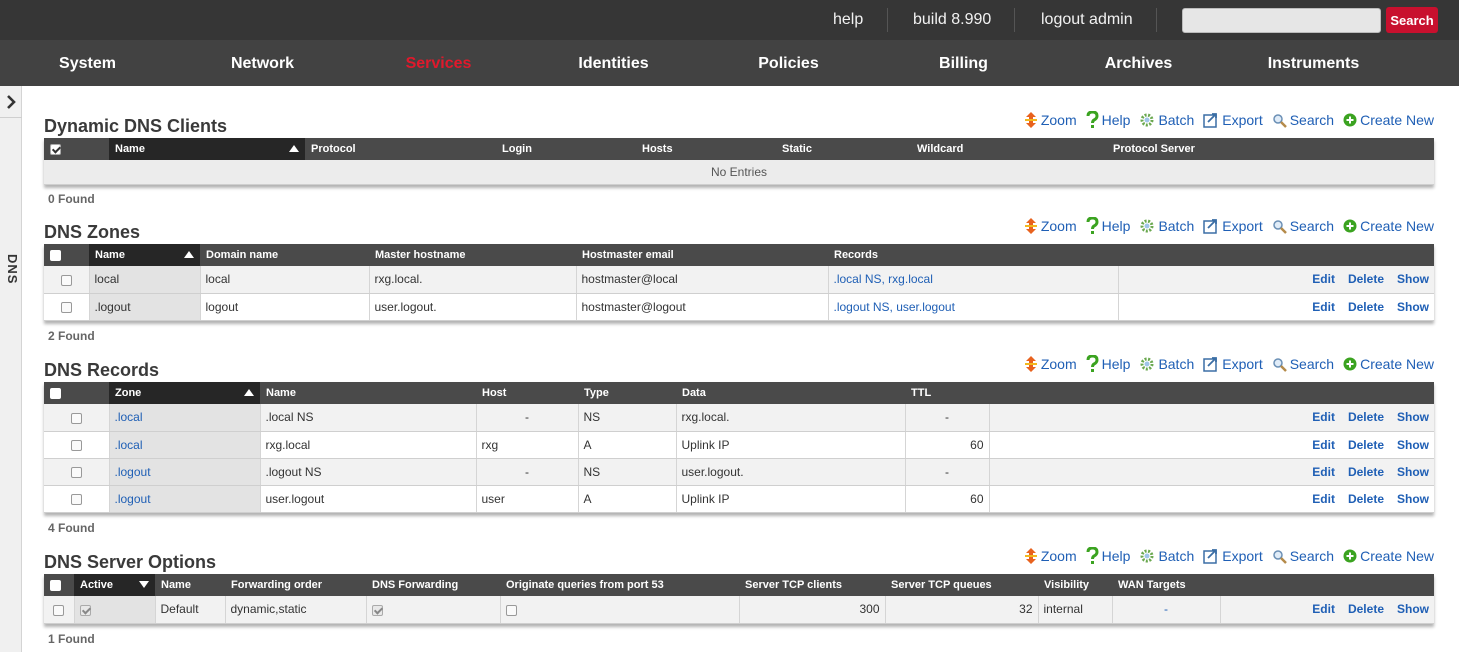 The image size is (1459, 652). I want to click on column-header: Master hostname, so click(472, 255).